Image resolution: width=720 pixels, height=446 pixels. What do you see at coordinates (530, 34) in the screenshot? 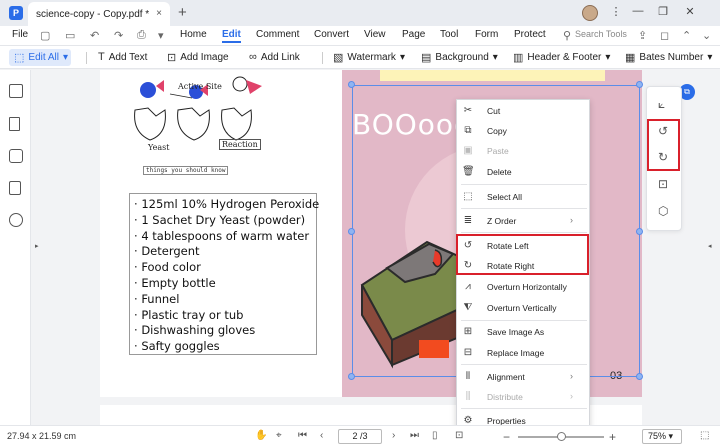
I see `menu-protect: Protect` at bounding box center [530, 34].